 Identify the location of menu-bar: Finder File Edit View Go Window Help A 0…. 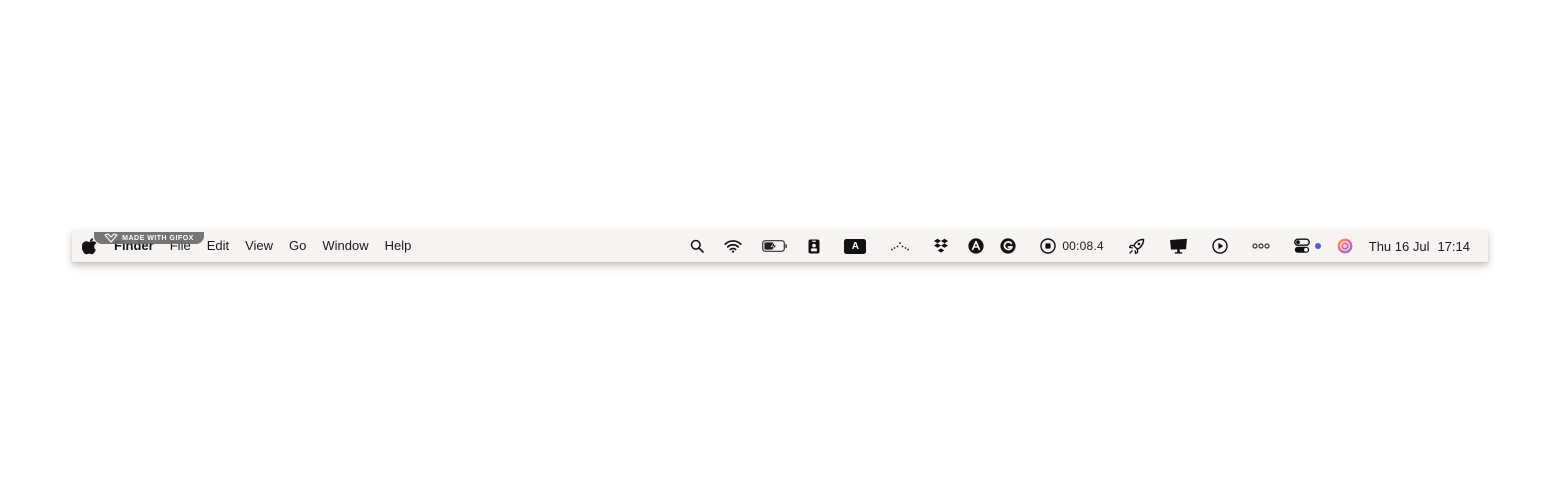
(780, 246).